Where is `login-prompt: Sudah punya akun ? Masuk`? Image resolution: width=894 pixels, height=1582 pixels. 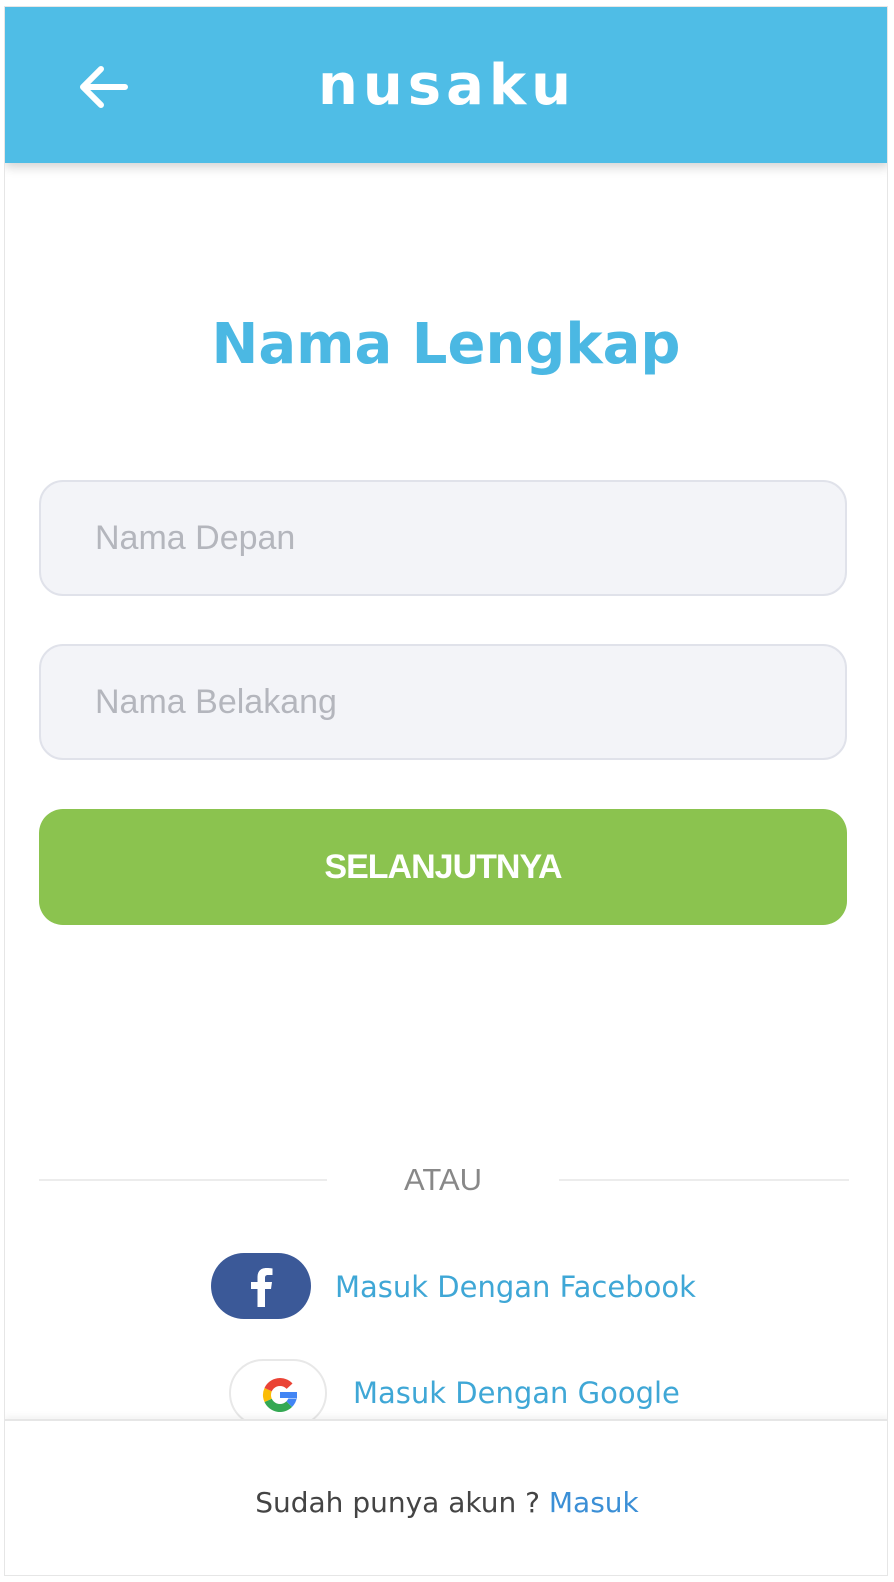 login-prompt: Sudah punya akun ? Masuk is located at coordinates (446, 1503).